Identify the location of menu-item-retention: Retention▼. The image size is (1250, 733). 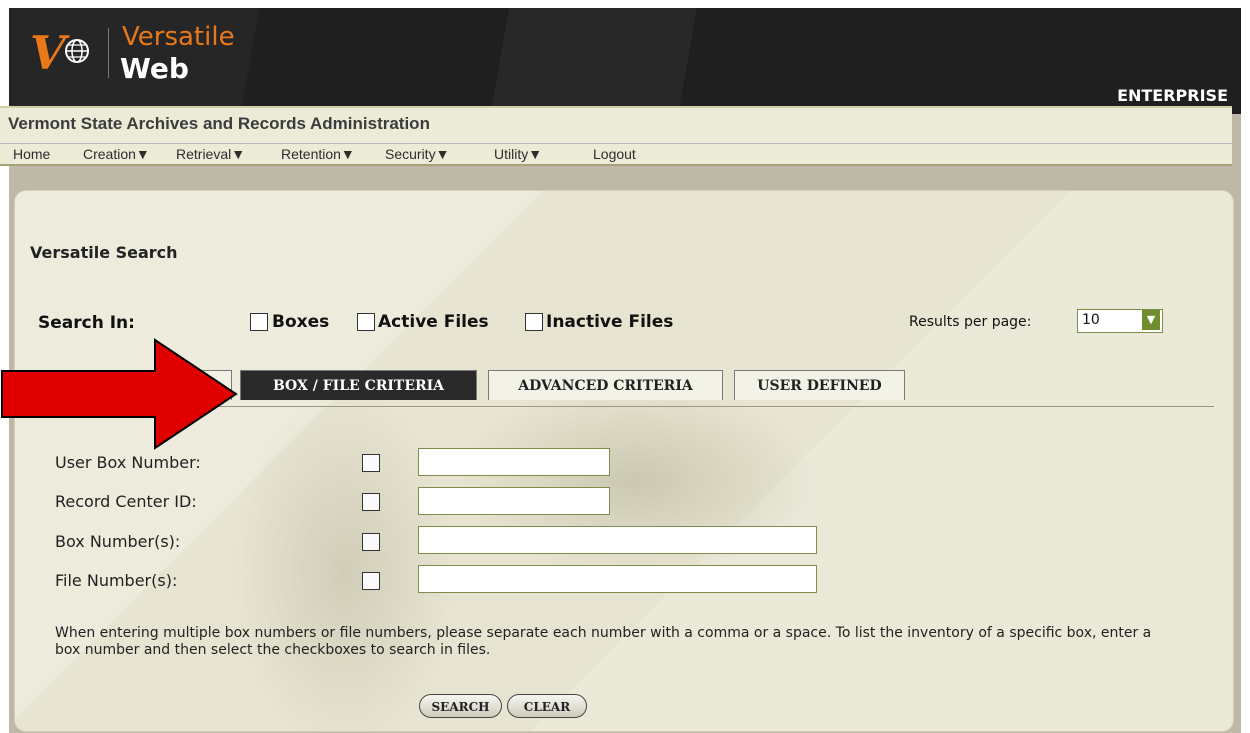
(318, 154).